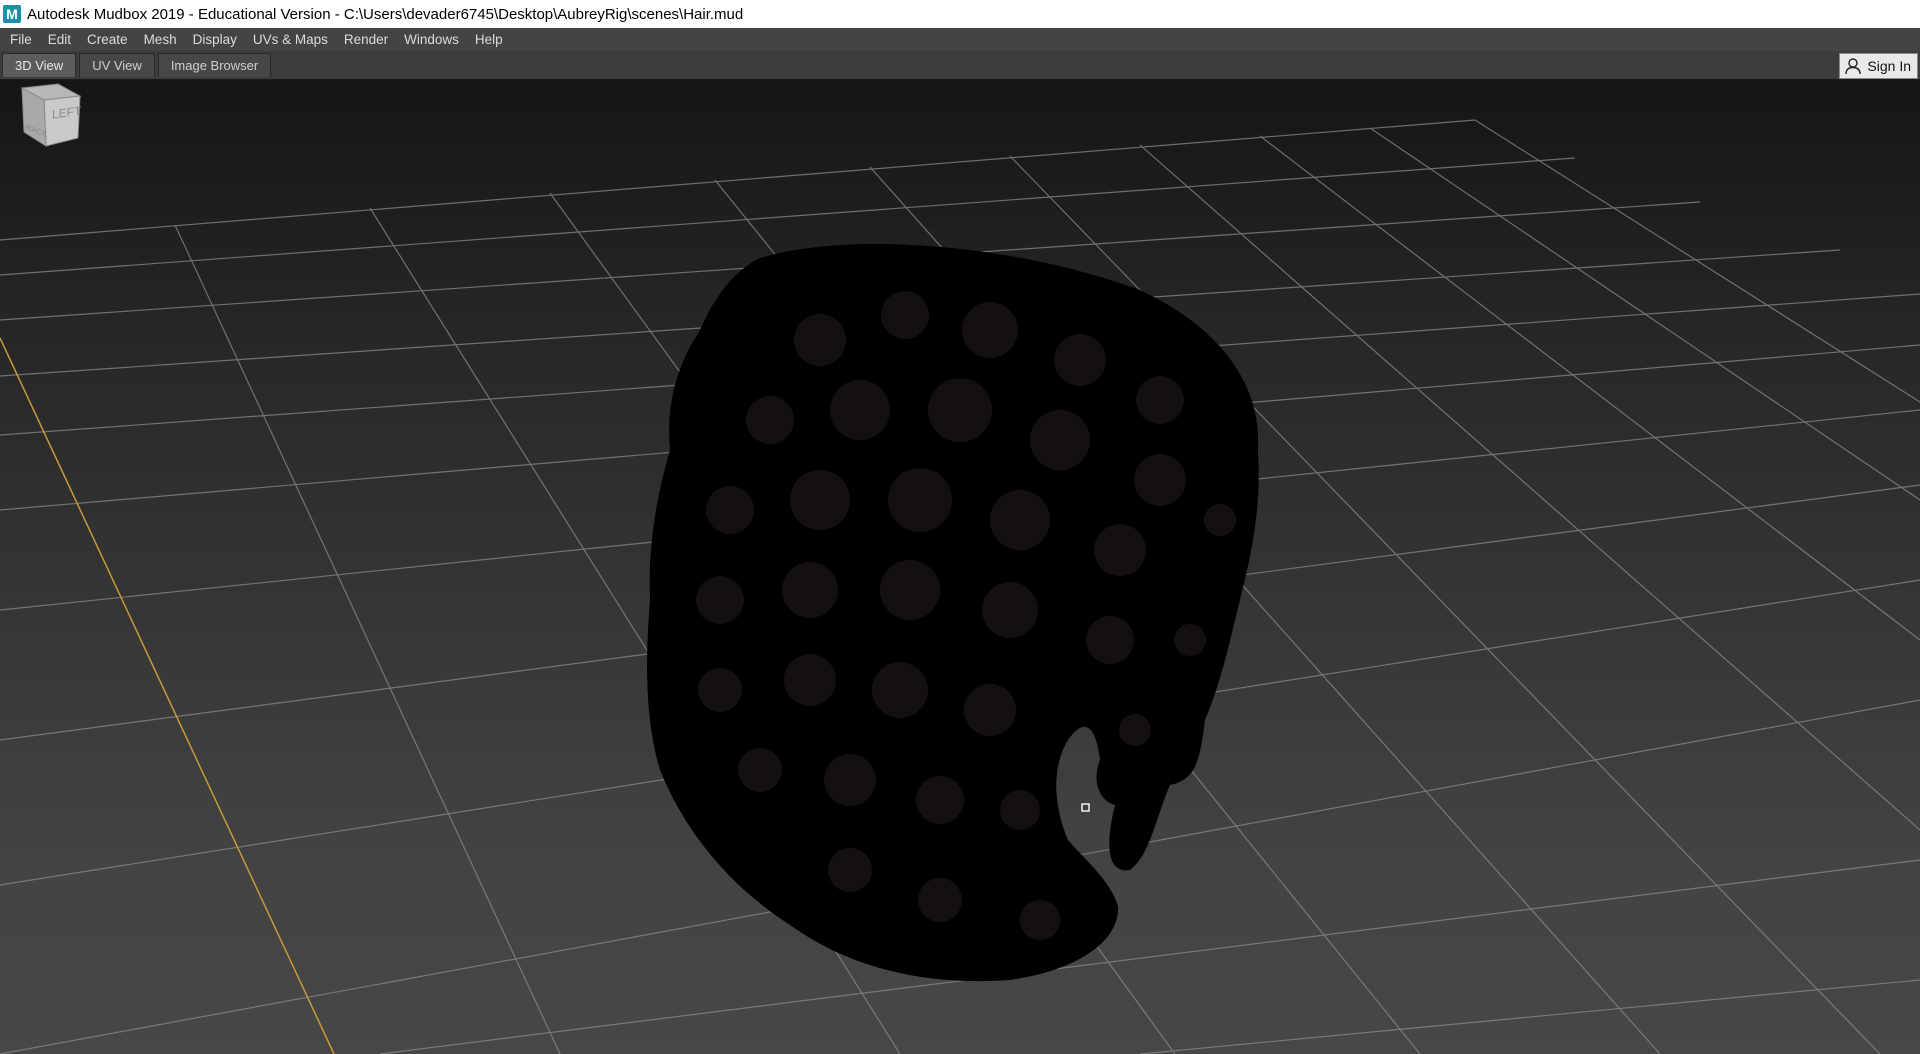  What do you see at coordinates (1085, 807) in the screenshot?
I see `pivot-marker-icon` at bounding box center [1085, 807].